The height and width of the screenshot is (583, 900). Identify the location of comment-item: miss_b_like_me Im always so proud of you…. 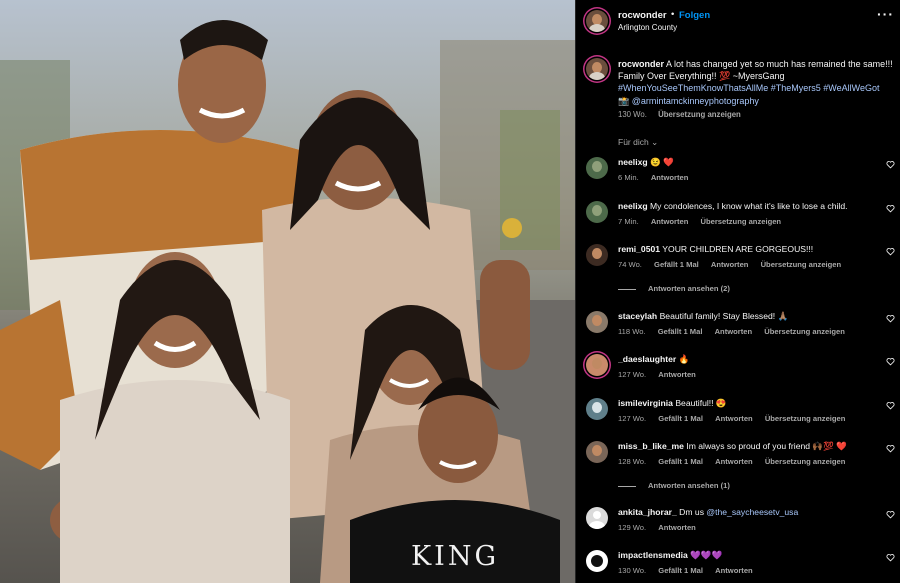
(737, 458).